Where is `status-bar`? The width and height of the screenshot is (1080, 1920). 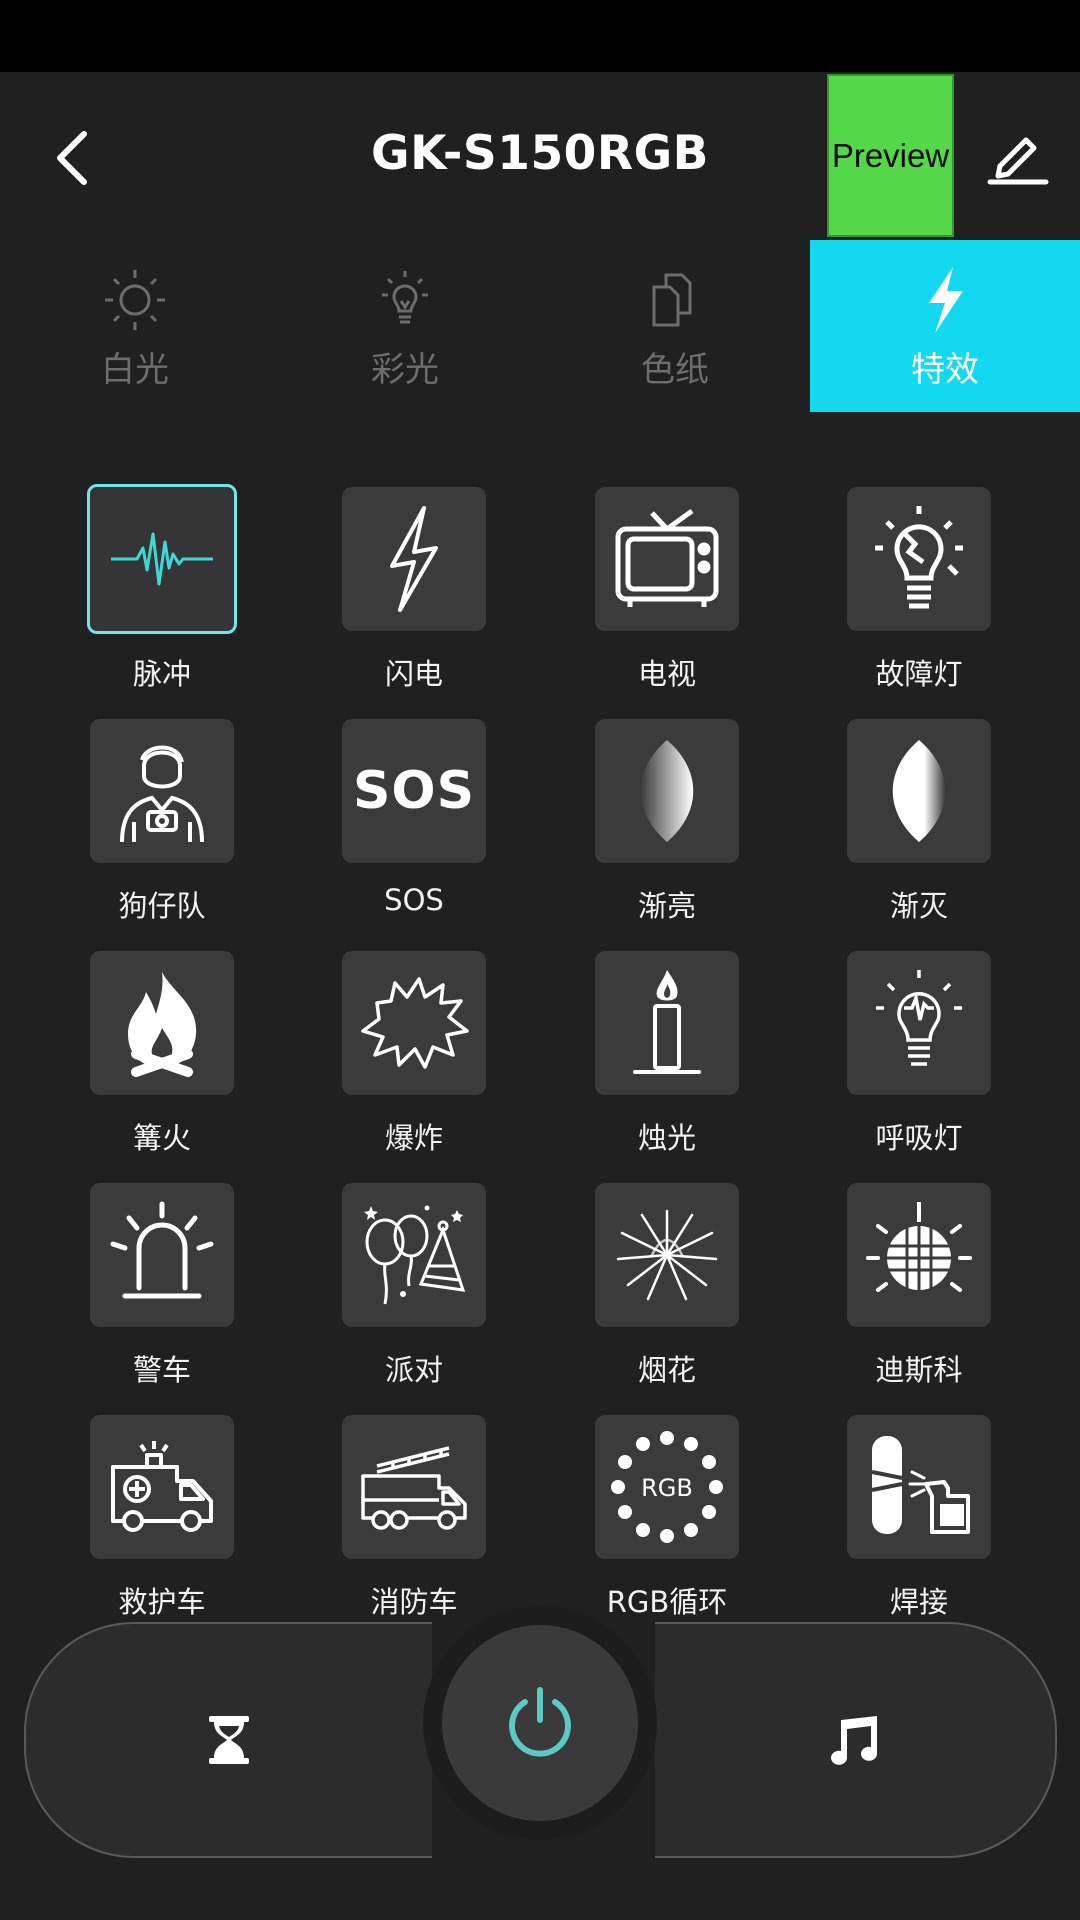 status-bar is located at coordinates (540, 36).